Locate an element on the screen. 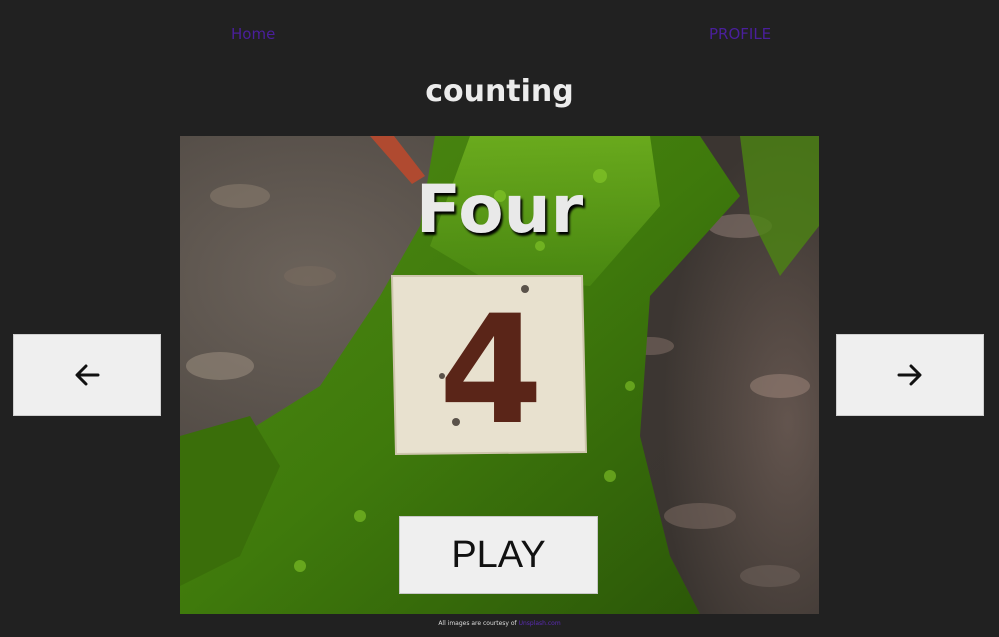 The width and height of the screenshot is (999, 637). digit-graphic: 4 is located at coordinates (491, 364).